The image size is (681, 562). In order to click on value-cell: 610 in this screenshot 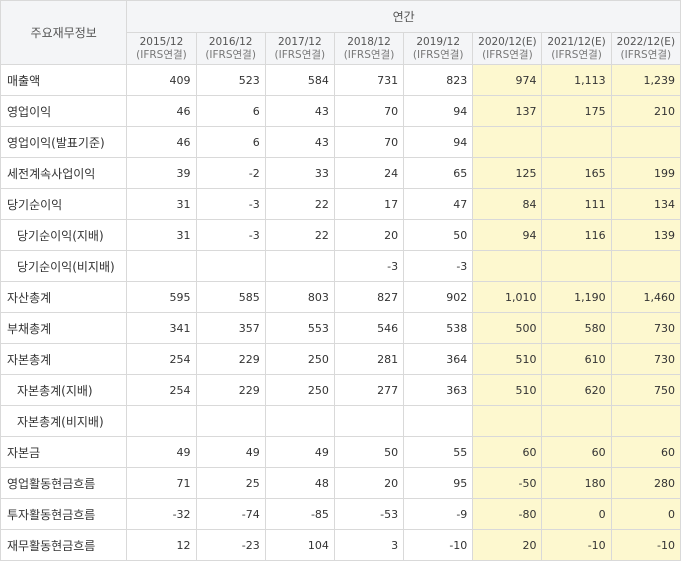, I will do `click(576, 359)`.